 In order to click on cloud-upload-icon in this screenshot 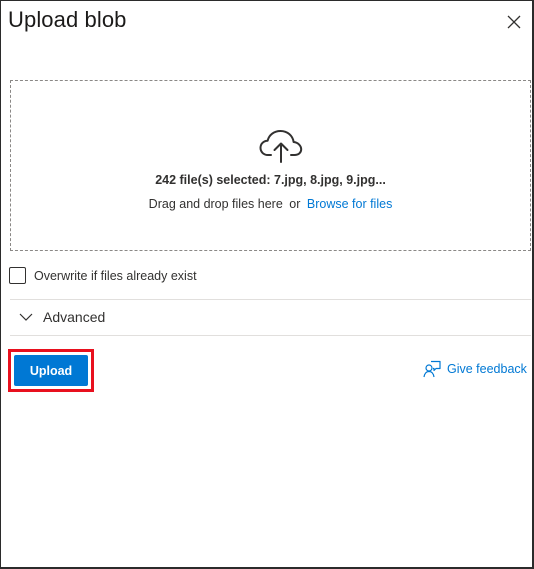, I will do `click(281, 146)`.